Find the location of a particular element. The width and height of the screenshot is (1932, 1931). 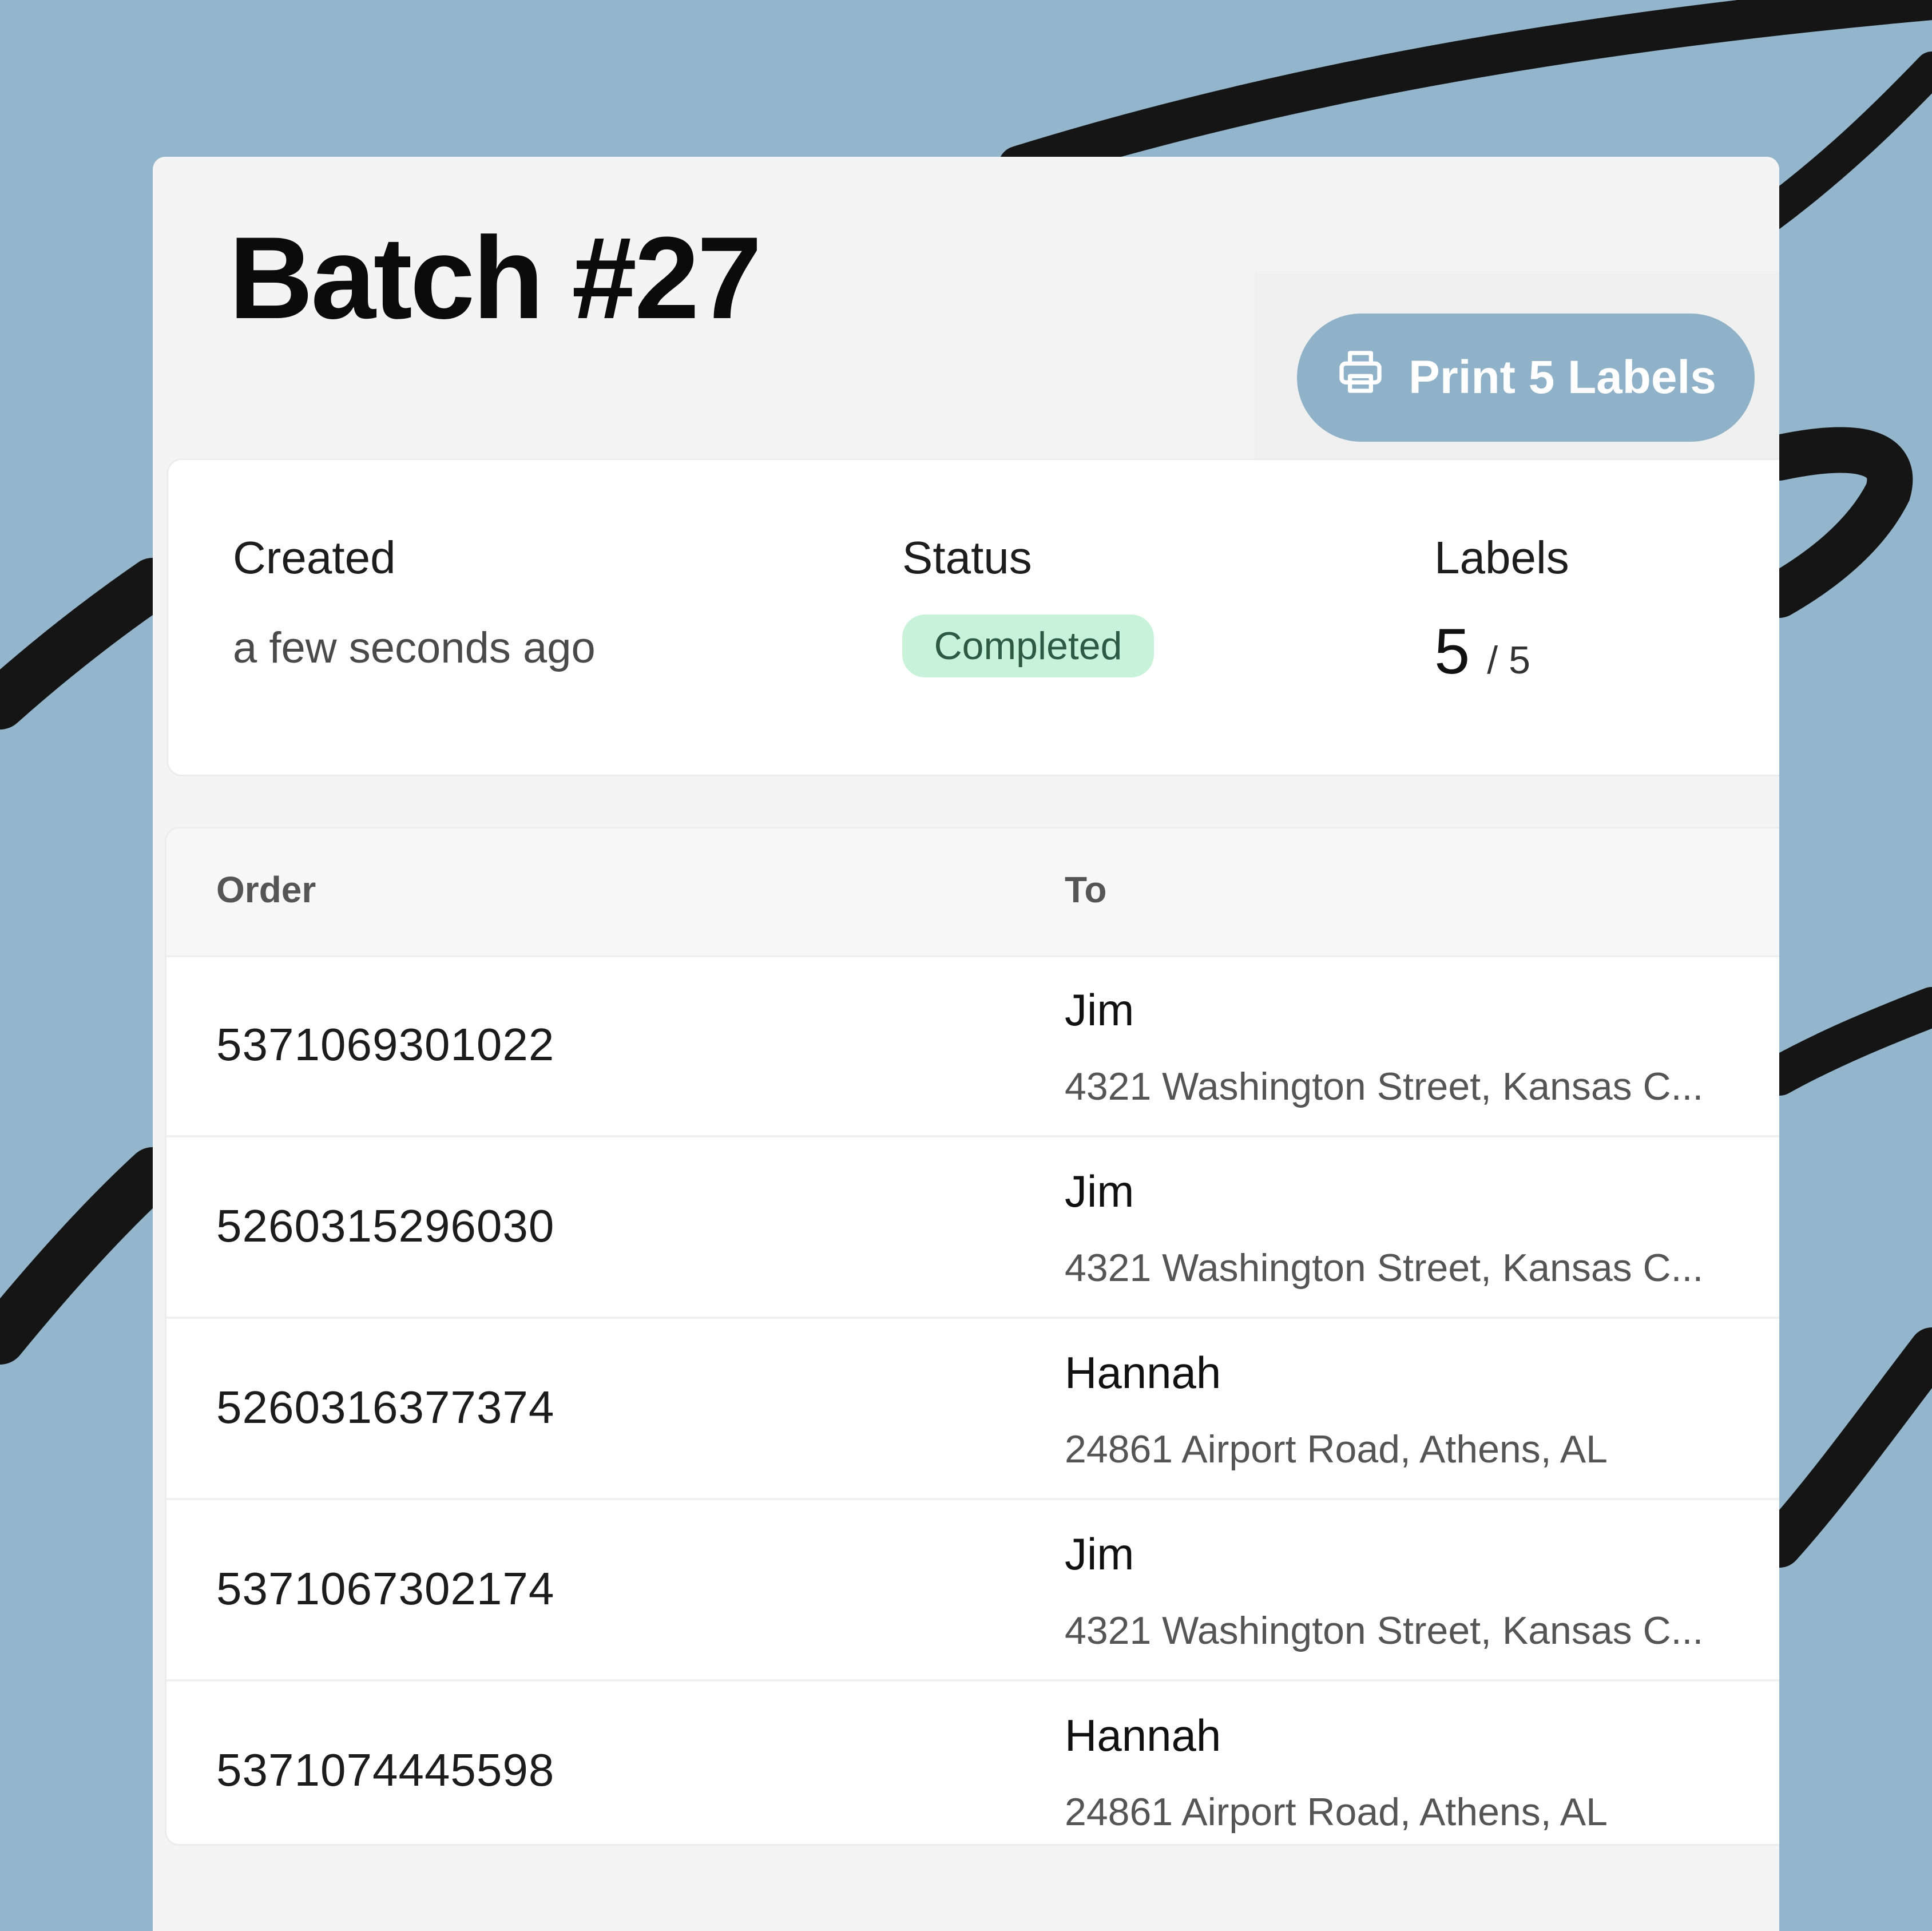

column-header-order: Order is located at coordinates (266, 889).